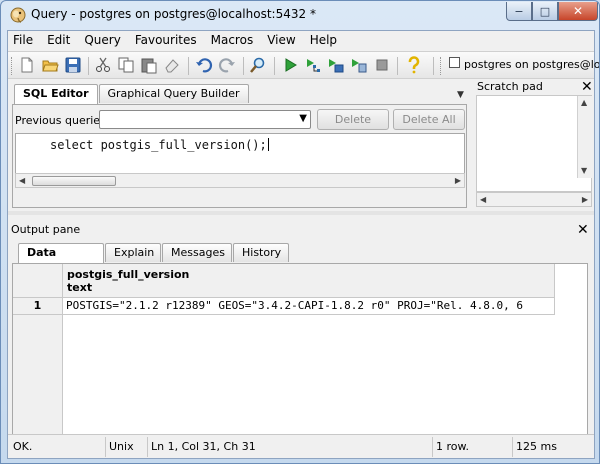 This screenshot has height=464, width=600. Describe the element at coordinates (336, 65) in the screenshot. I see `execute-to-file-icon` at that location.